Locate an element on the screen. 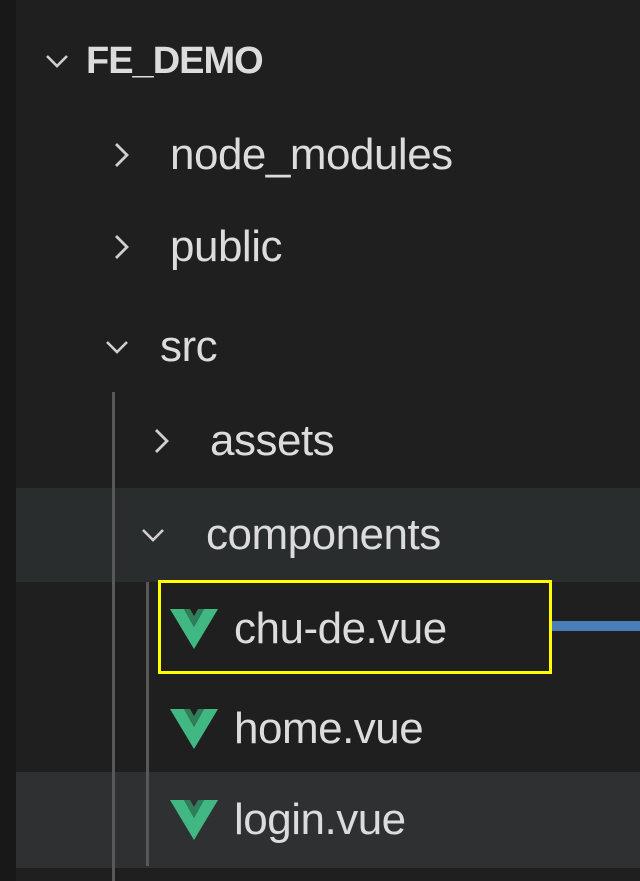  tree-item-src: src is located at coordinates (328, 347).